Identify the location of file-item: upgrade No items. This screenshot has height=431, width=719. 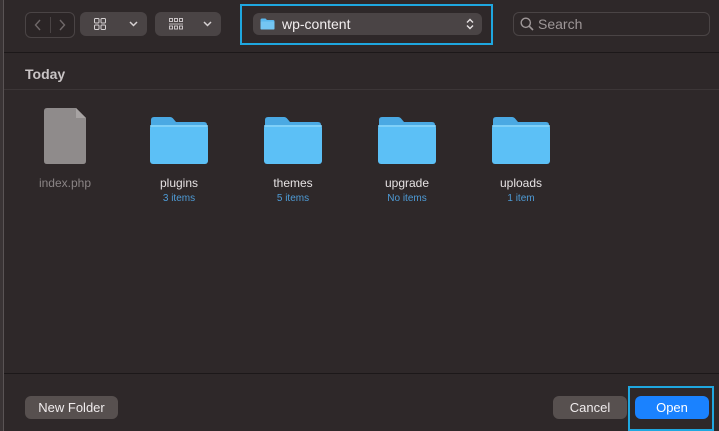
(407, 152).